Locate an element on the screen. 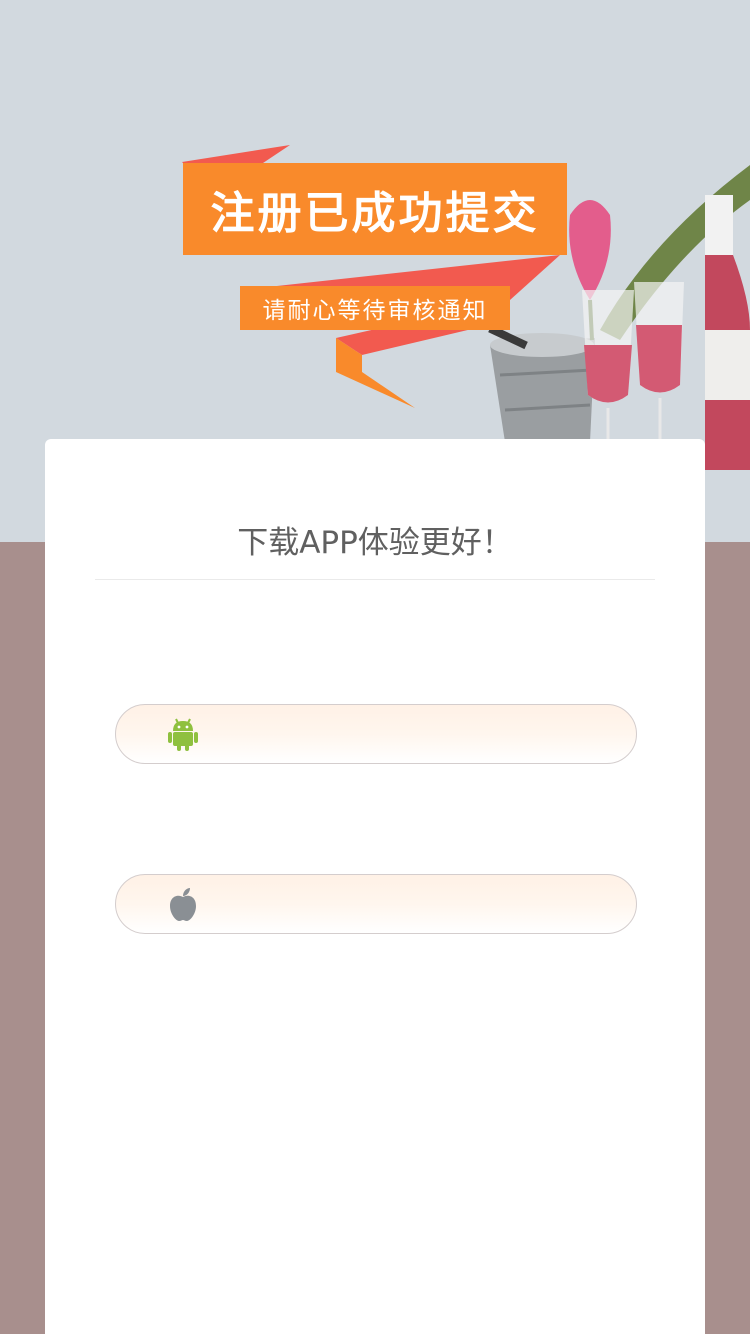  ios-download-button is located at coordinates (376, 904).